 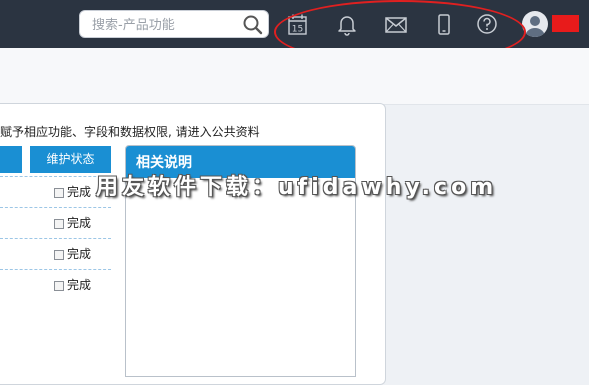 What do you see at coordinates (565, 23) in the screenshot?
I see `user-name-block` at bounding box center [565, 23].